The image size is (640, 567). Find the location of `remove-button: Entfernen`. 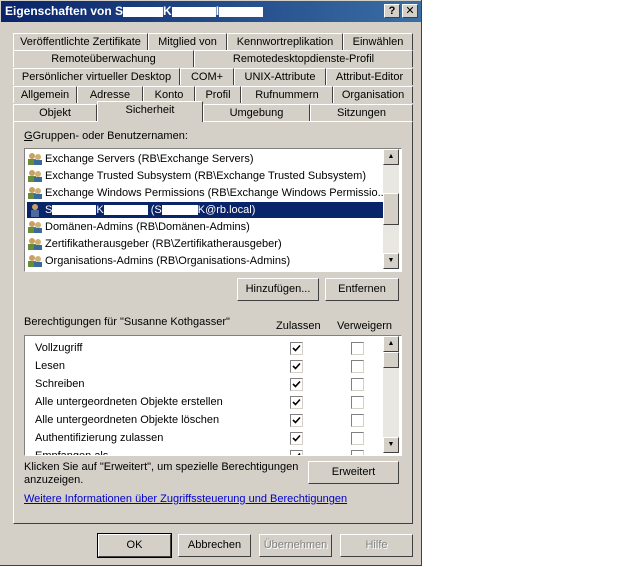

remove-button: Entfernen is located at coordinates (362, 289).